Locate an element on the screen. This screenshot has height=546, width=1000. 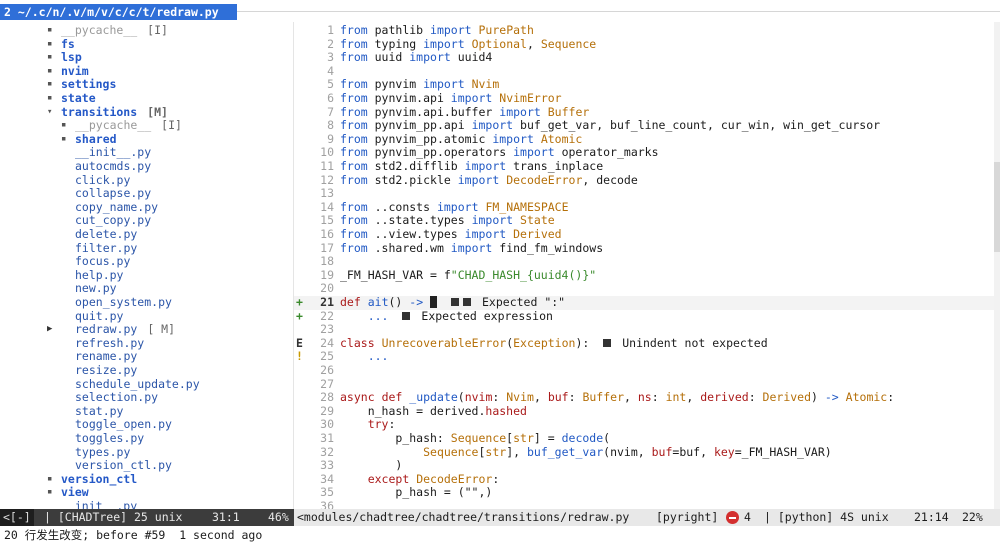
tree-file: cut_copy.py is located at coordinates (146, 221).